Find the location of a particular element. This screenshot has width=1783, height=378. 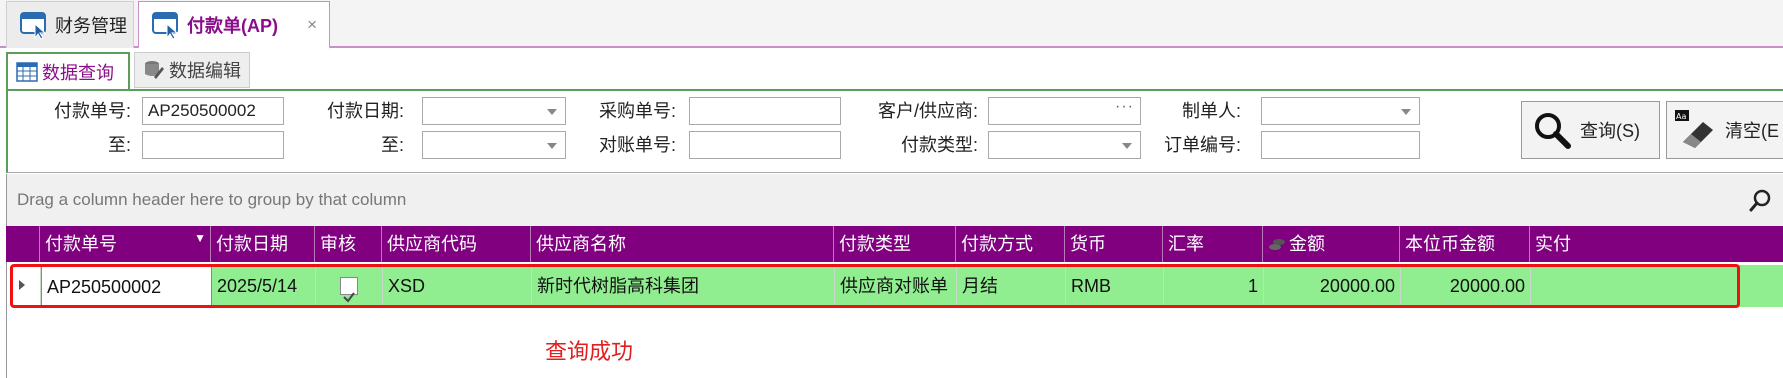

payment-date-to-dropdown is located at coordinates (494, 145).